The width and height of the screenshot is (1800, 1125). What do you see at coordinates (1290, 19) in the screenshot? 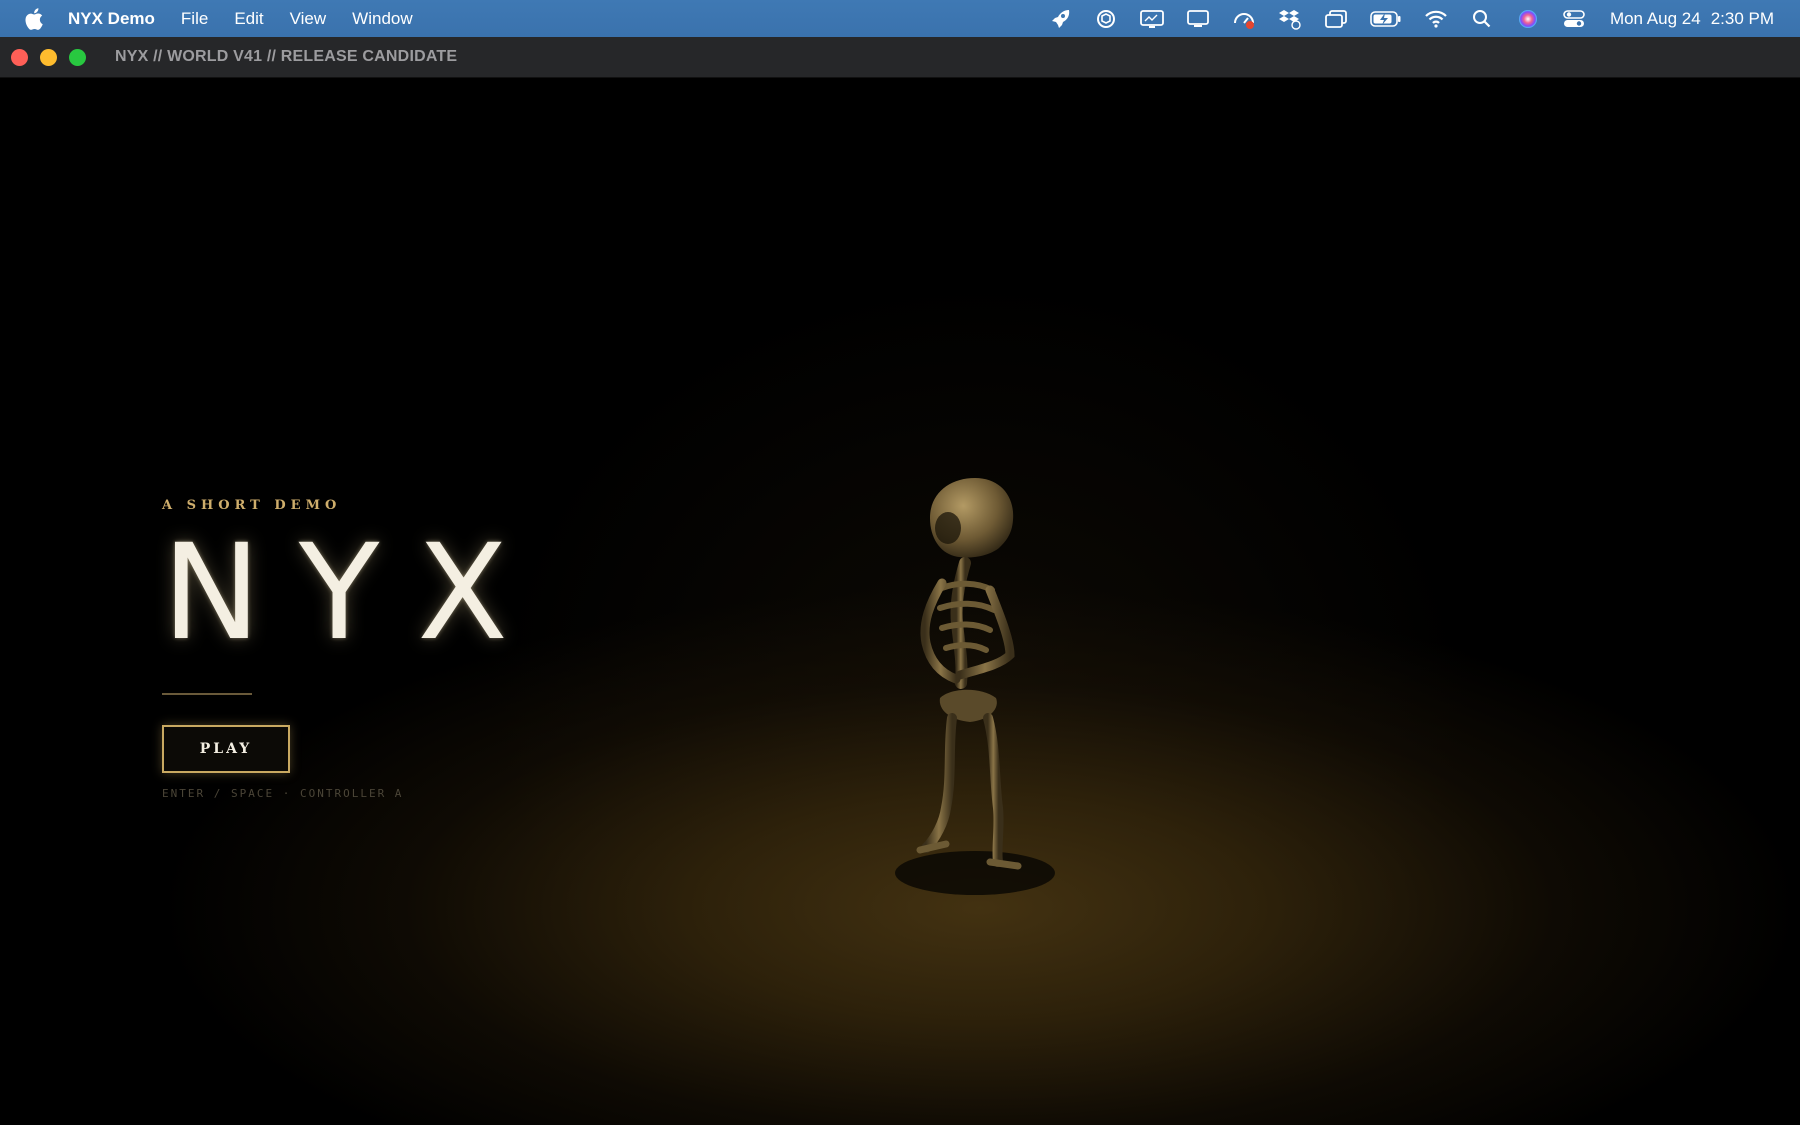
I see `dropbox-icon` at bounding box center [1290, 19].